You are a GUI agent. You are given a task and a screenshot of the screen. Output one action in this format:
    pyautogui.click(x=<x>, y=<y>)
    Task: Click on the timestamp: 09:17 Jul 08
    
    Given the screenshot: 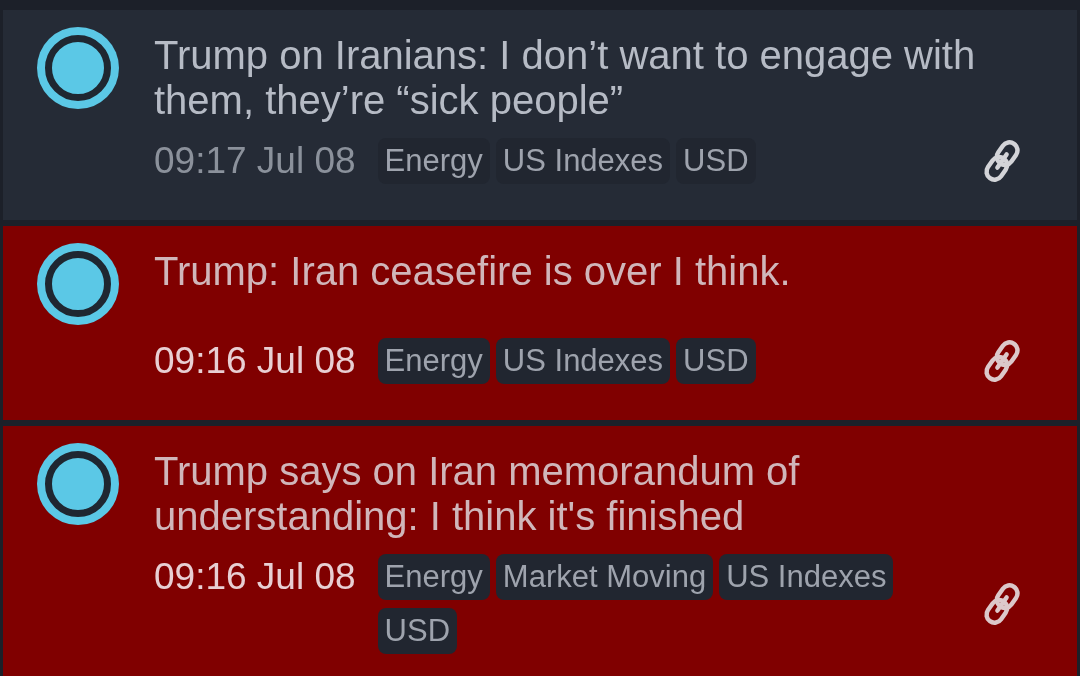 What is the action you would take?
    pyautogui.click(x=255, y=161)
    